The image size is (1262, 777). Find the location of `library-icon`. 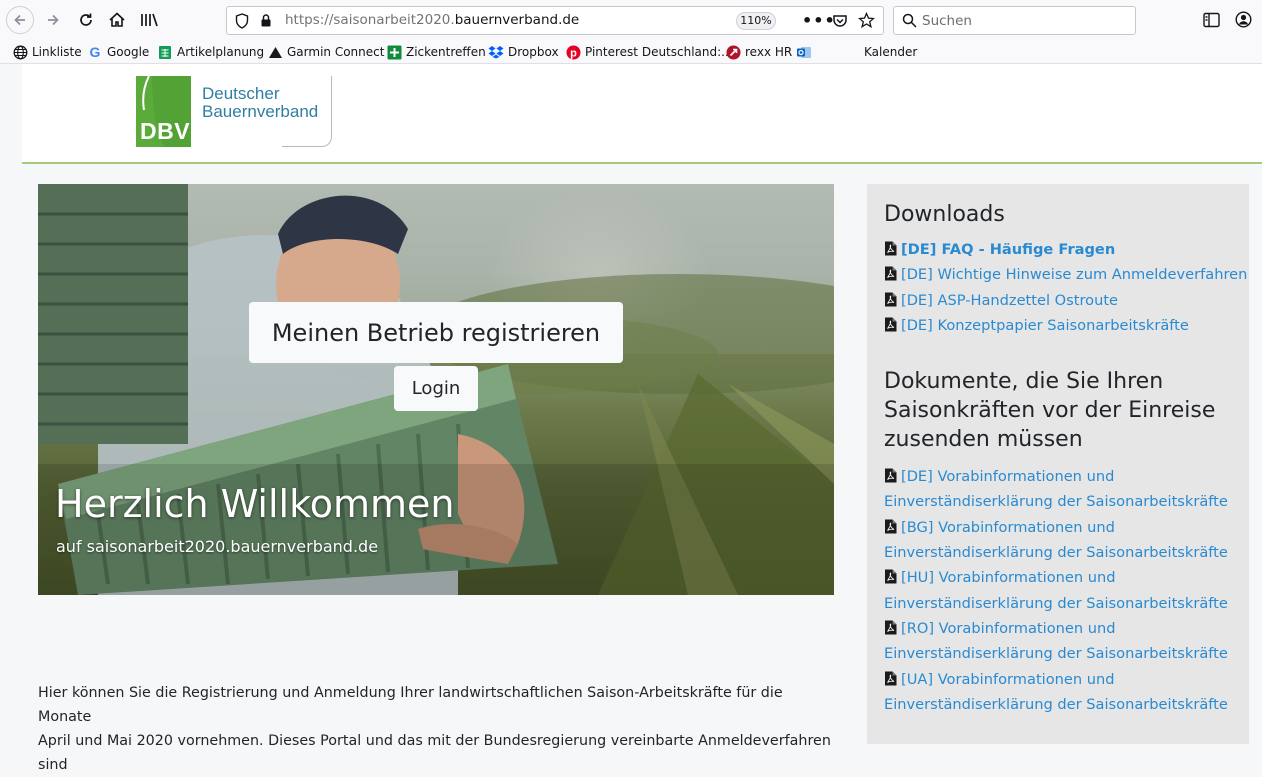

library-icon is located at coordinates (149, 20).